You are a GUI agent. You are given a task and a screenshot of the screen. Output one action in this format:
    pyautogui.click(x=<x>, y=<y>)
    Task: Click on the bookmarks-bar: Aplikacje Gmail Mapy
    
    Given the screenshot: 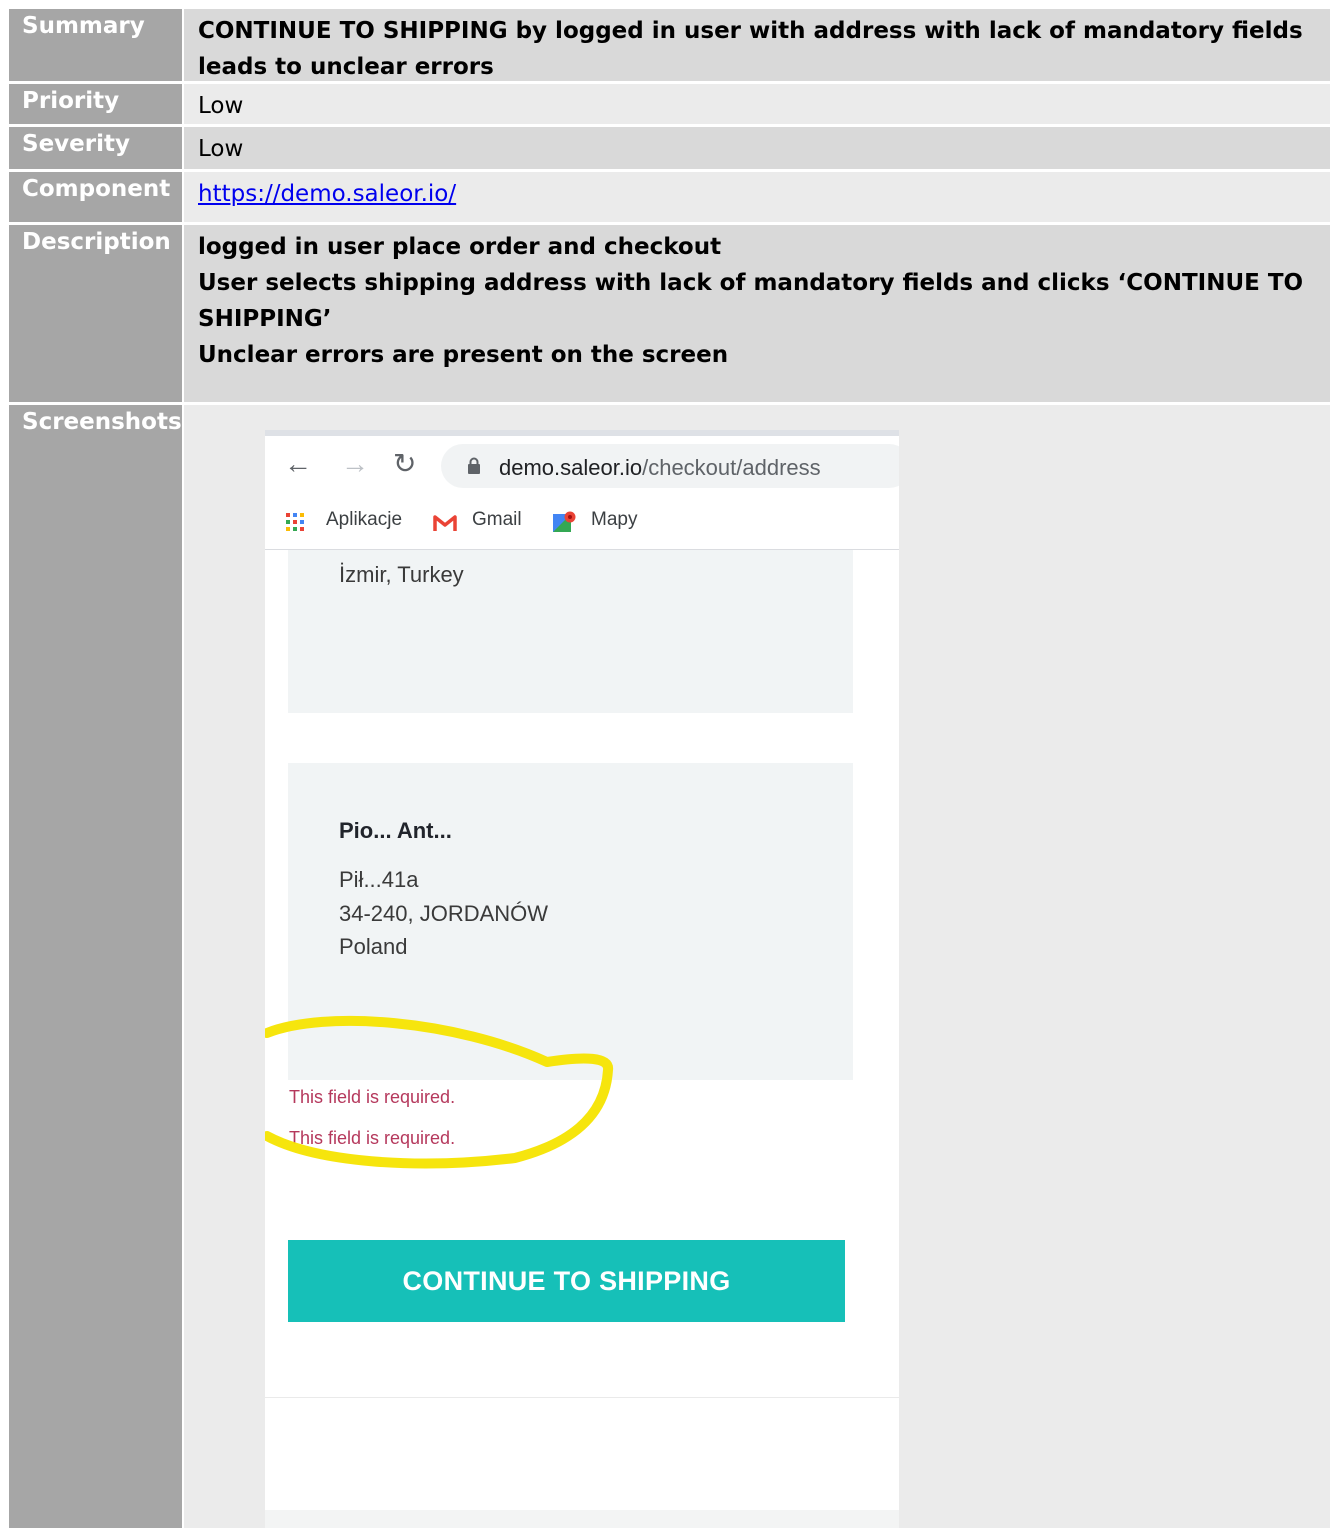 What is the action you would take?
    pyautogui.click(x=582, y=523)
    